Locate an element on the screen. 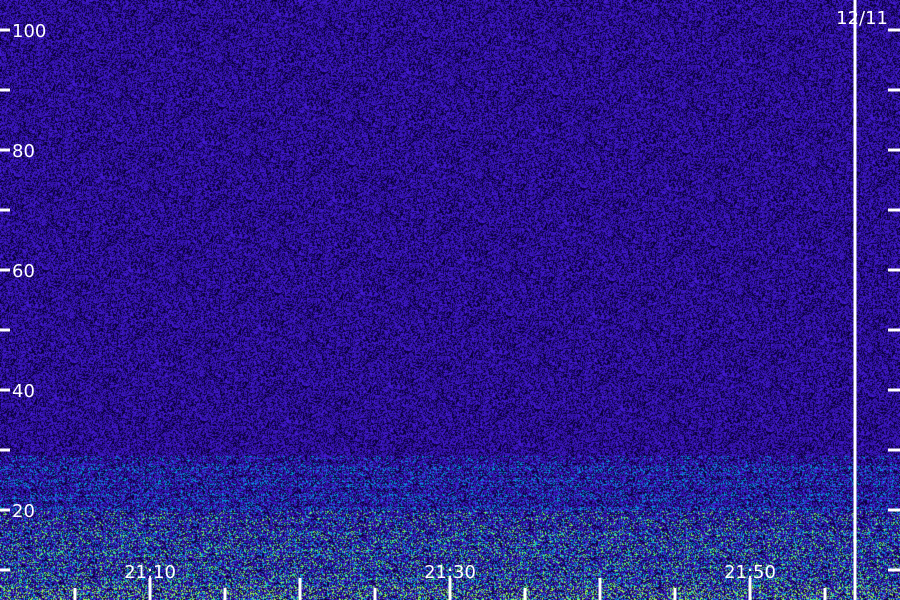  x-tick-label: 21:10 is located at coordinates (150, 572).